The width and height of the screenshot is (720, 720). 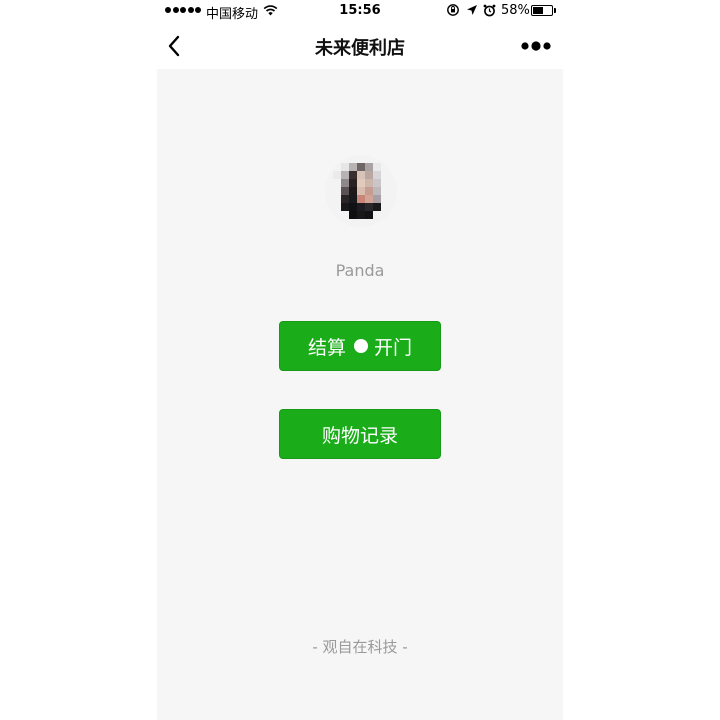 I want to click on clock-time: 15:56, so click(x=360, y=10).